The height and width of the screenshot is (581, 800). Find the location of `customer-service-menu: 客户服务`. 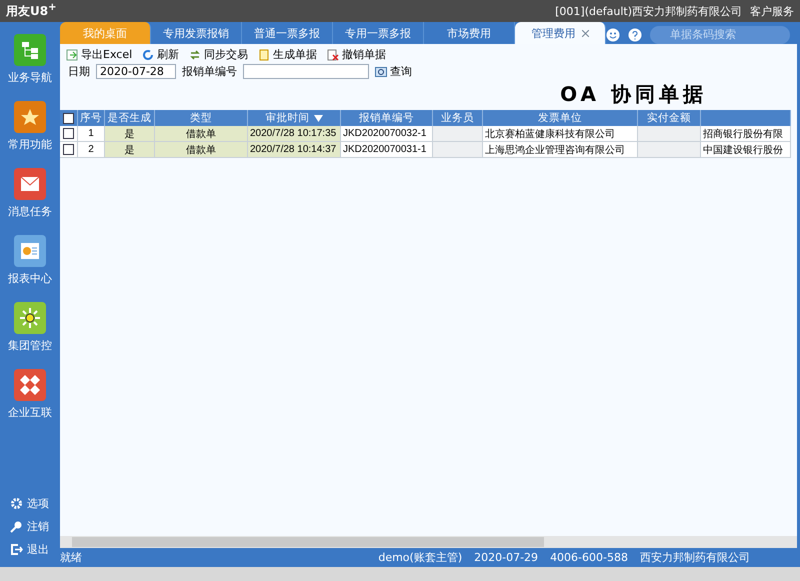

customer-service-menu: 客户服务 is located at coordinates (772, 11).